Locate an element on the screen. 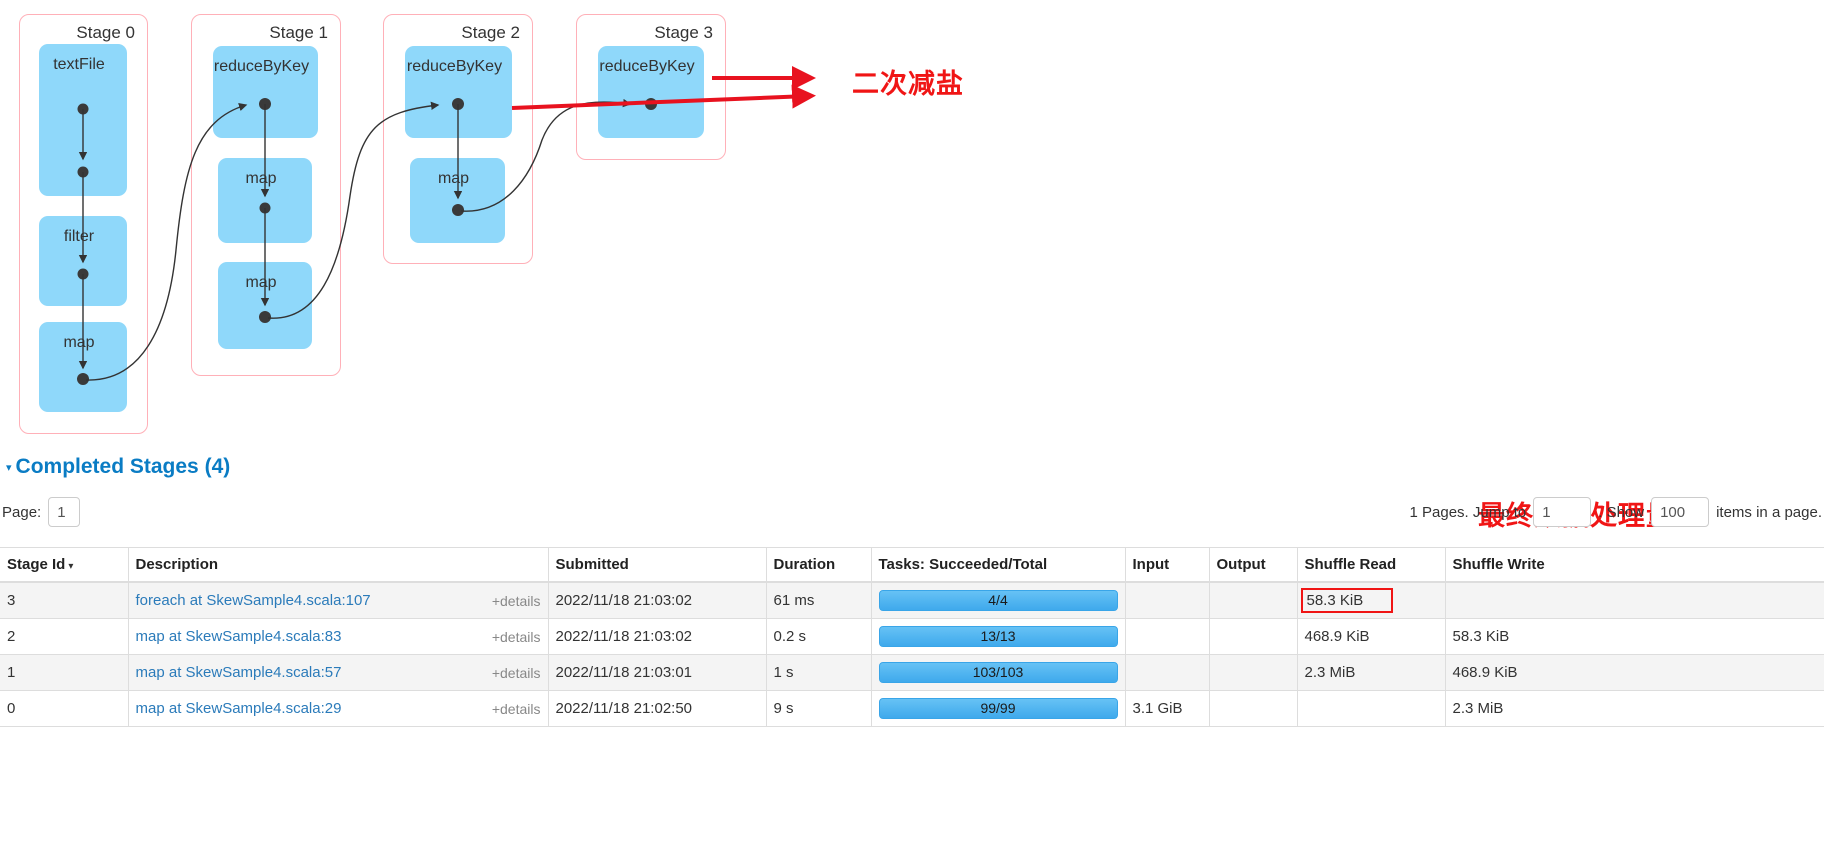 This screenshot has height=847, width=1824. task-progress-bar: 4/4 is located at coordinates (998, 600).